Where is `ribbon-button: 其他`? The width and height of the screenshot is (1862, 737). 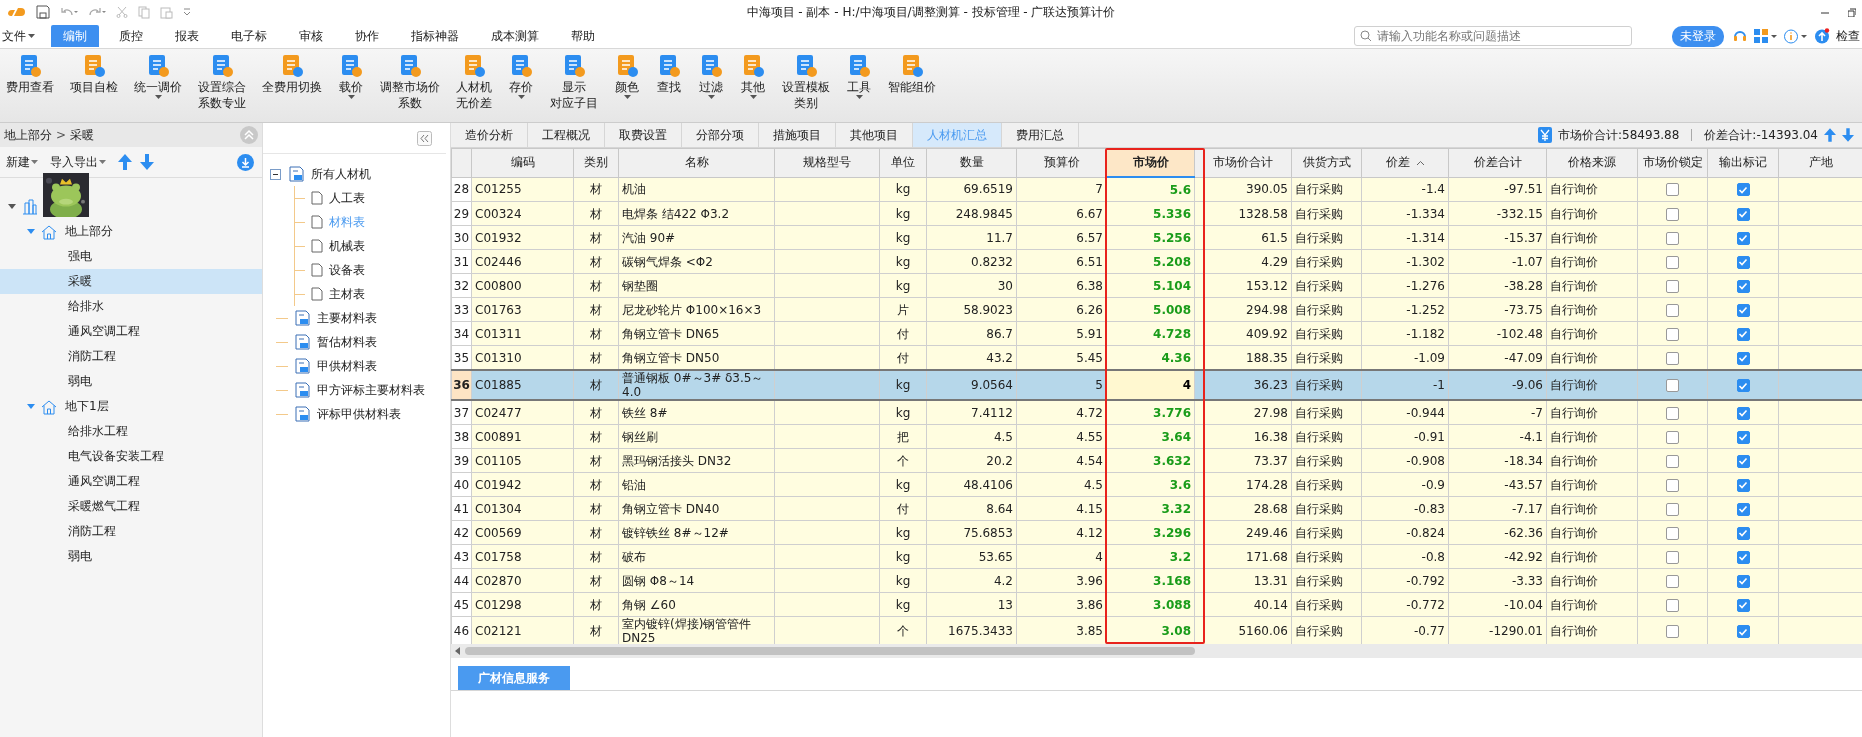 ribbon-button: 其他 is located at coordinates (753, 76).